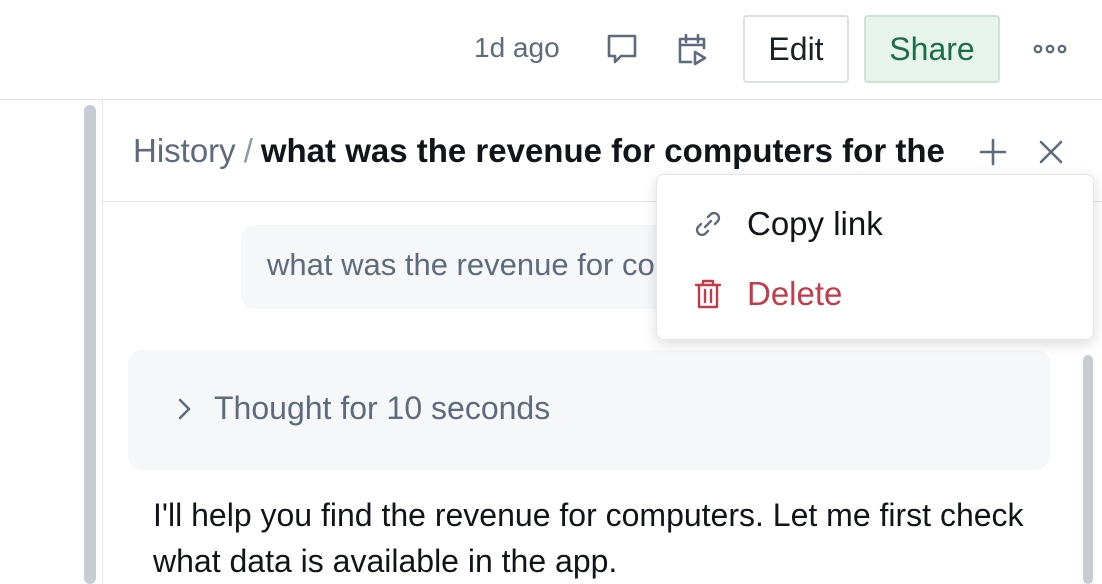 The image size is (1102, 584). I want to click on close-icon, so click(1051, 152).